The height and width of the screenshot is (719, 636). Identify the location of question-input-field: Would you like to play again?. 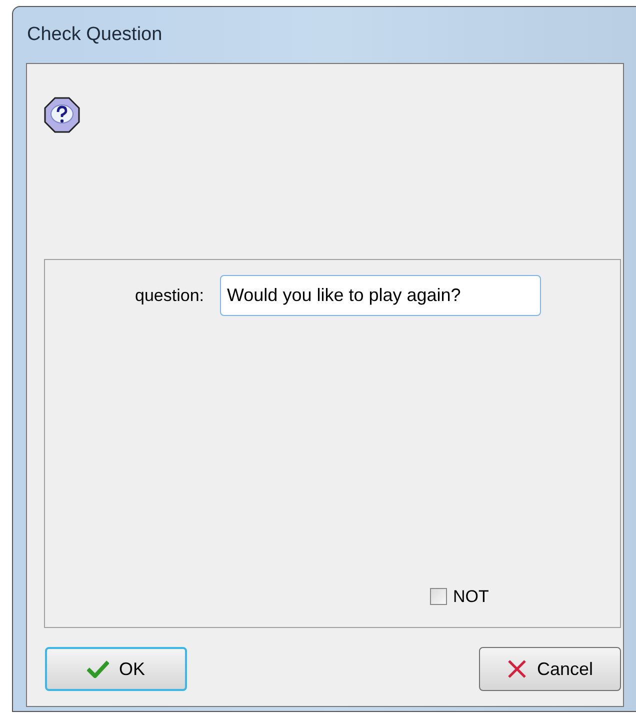
(380, 295).